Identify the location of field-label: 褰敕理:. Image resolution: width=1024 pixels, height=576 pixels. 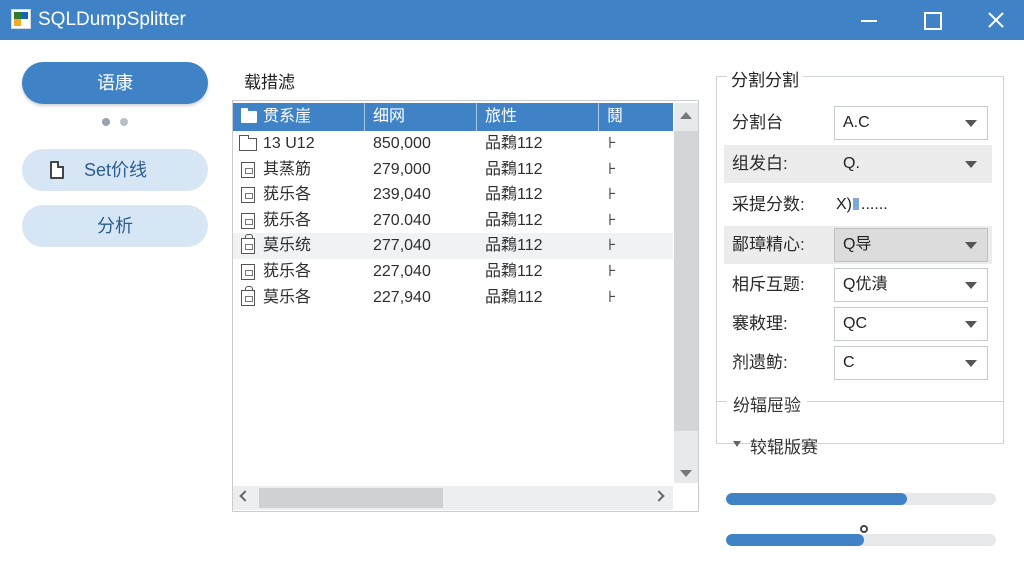
(760, 323).